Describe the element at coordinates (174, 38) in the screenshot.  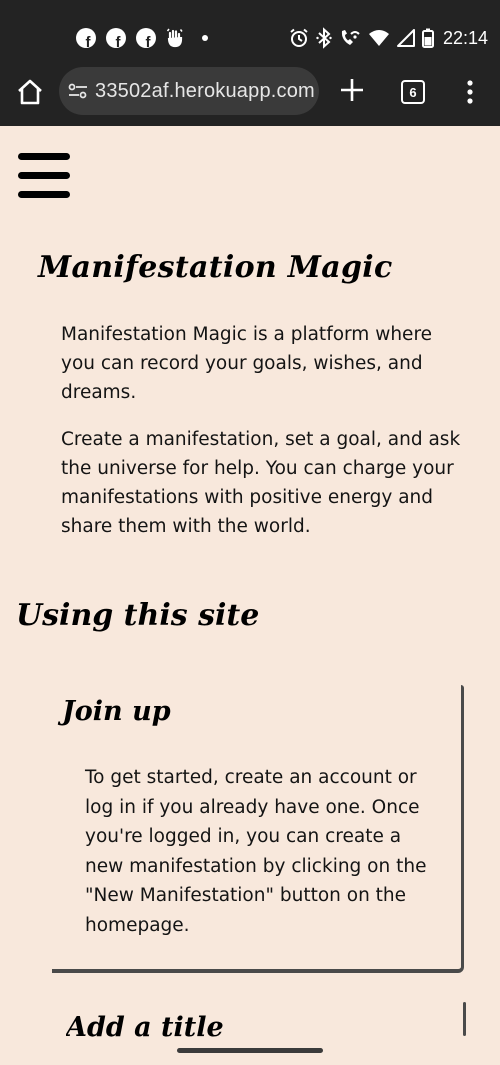
I see `hand-icon` at that location.